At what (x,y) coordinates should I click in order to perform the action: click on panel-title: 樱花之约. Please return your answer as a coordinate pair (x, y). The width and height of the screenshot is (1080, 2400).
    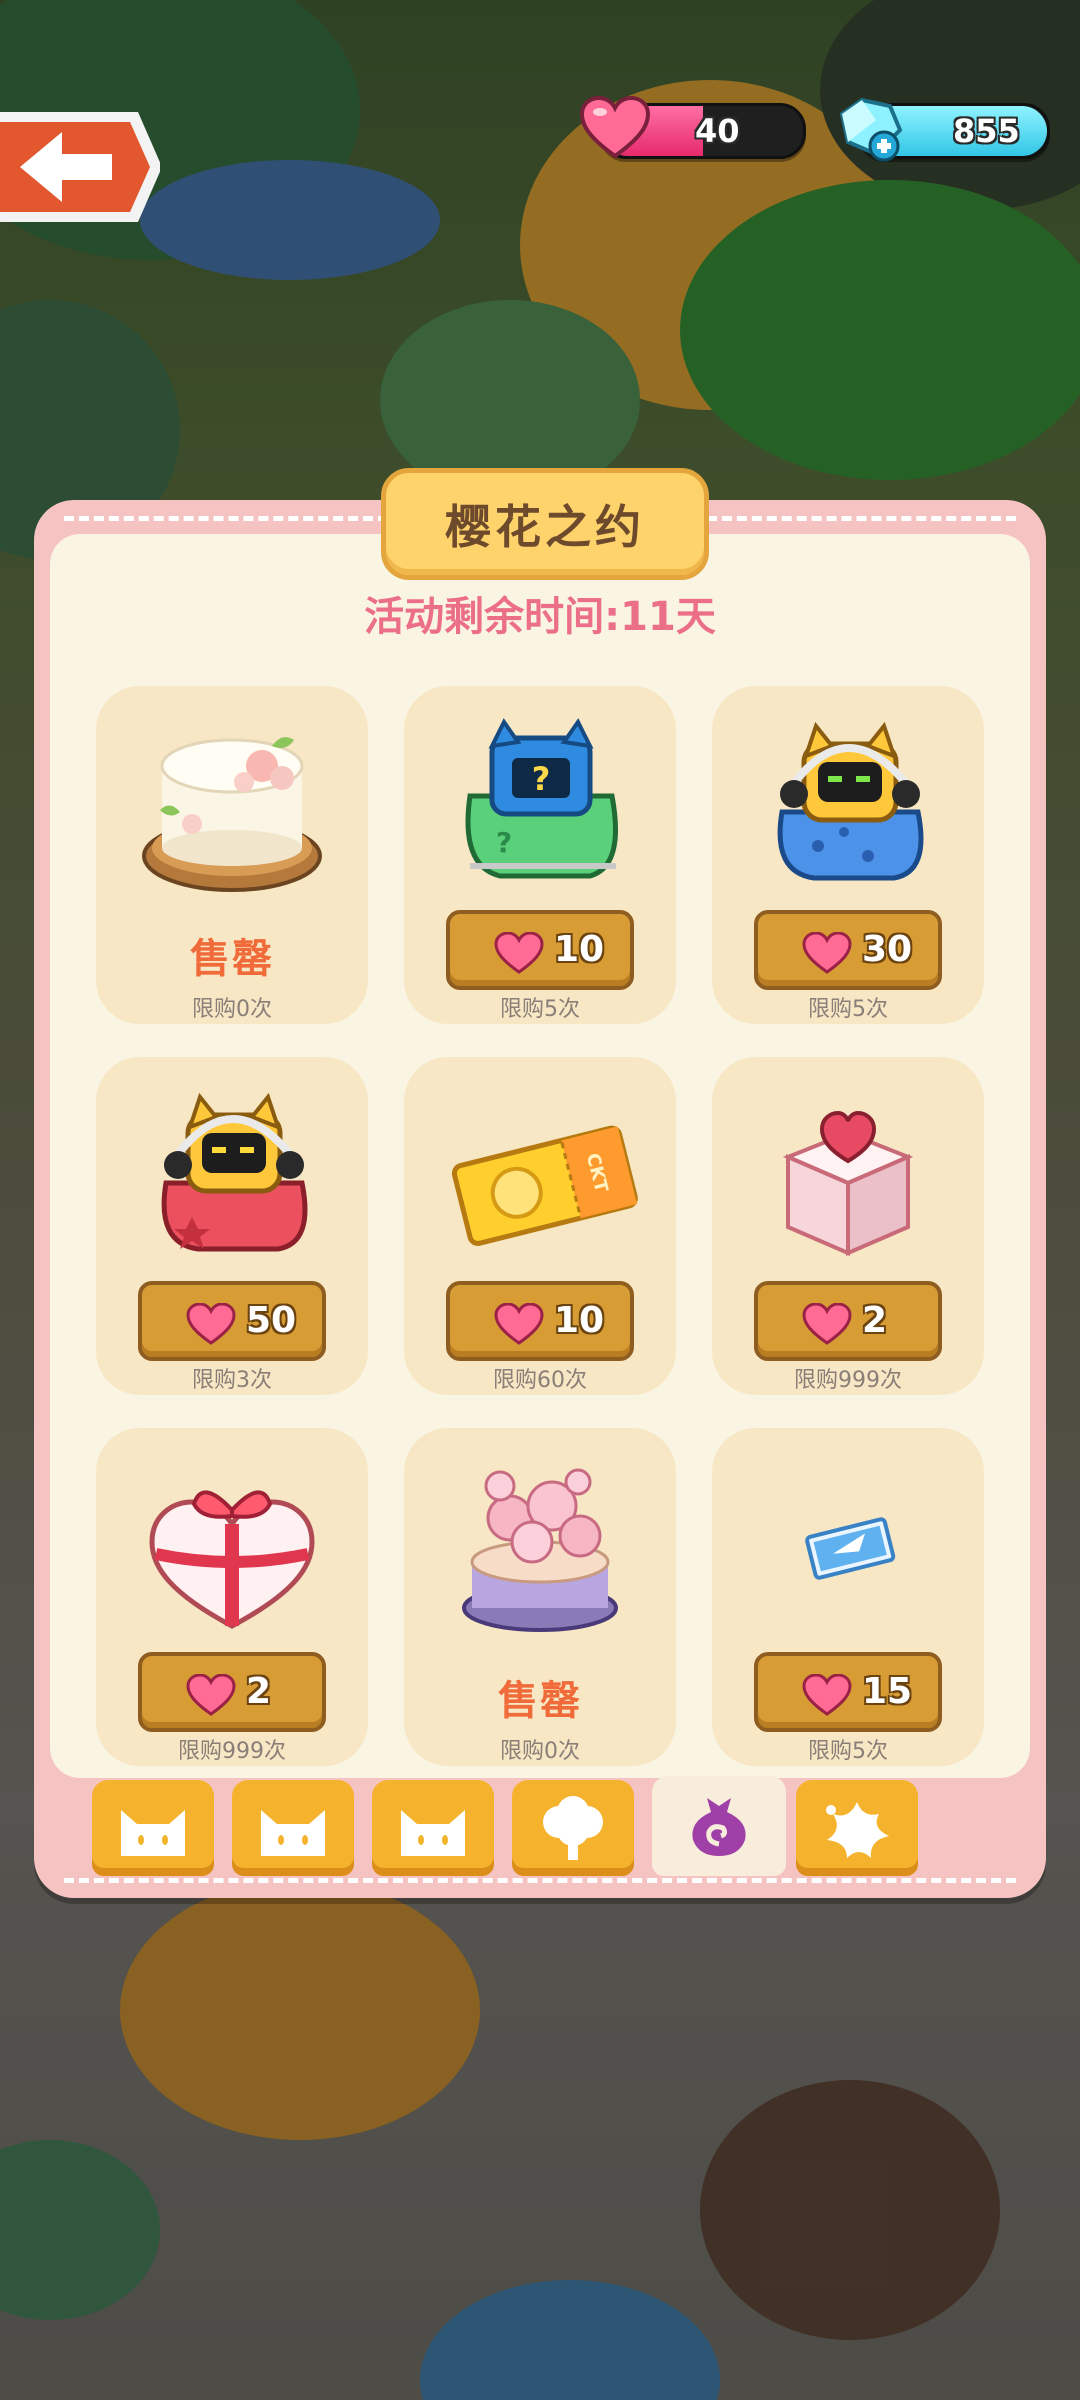
    Looking at the image, I should click on (545, 527).